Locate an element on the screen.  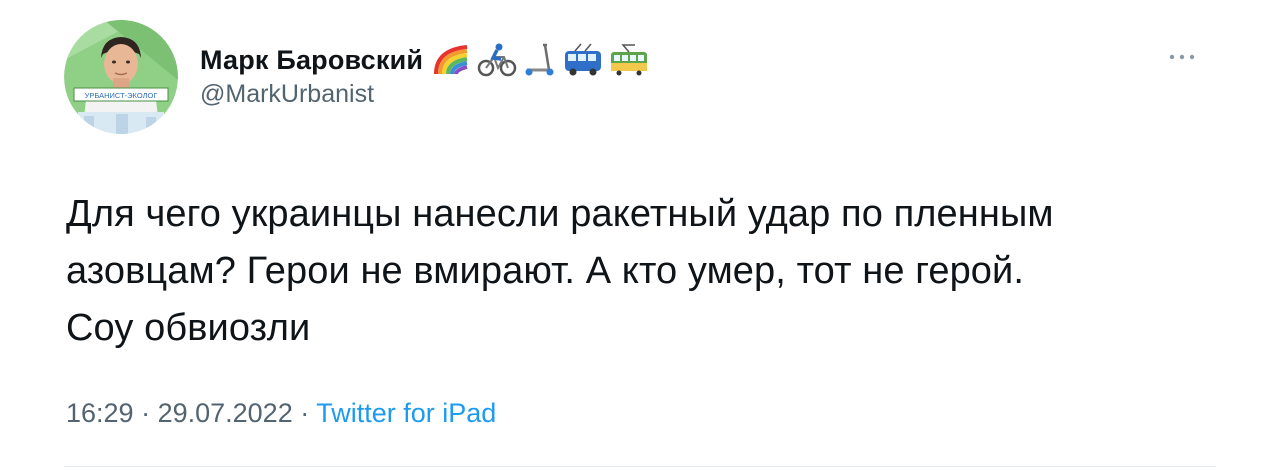
tweet-time: 16:29 is located at coordinates (100, 413).